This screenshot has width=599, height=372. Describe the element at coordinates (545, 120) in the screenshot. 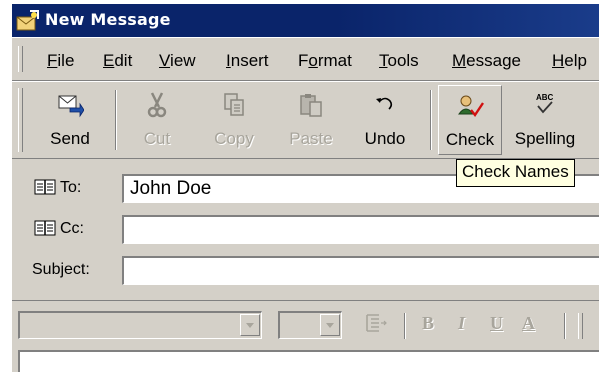

I see `spelling-button: ABC Spelling` at that location.